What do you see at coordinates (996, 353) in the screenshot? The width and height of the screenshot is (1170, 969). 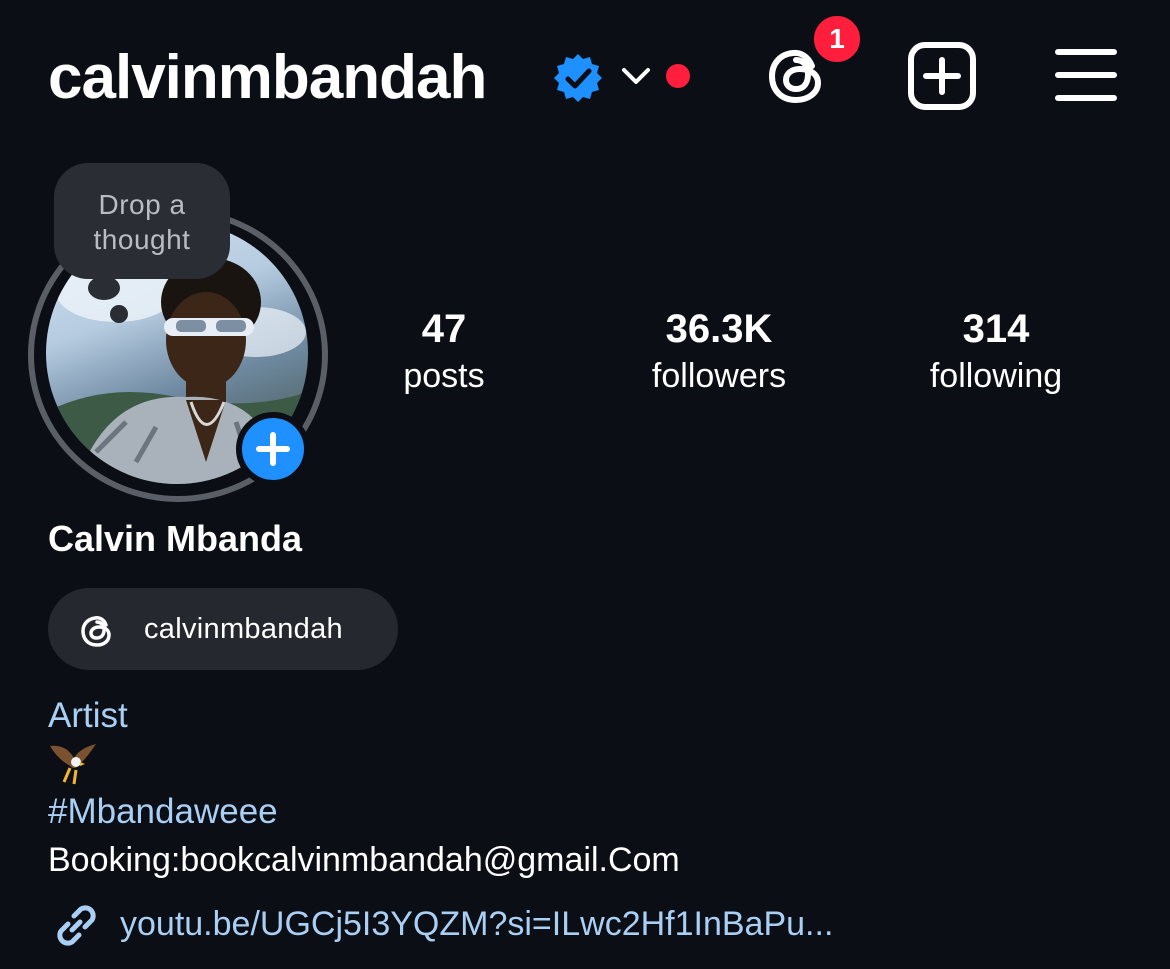 I see `following-count: 314 following` at bounding box center [996, 353].